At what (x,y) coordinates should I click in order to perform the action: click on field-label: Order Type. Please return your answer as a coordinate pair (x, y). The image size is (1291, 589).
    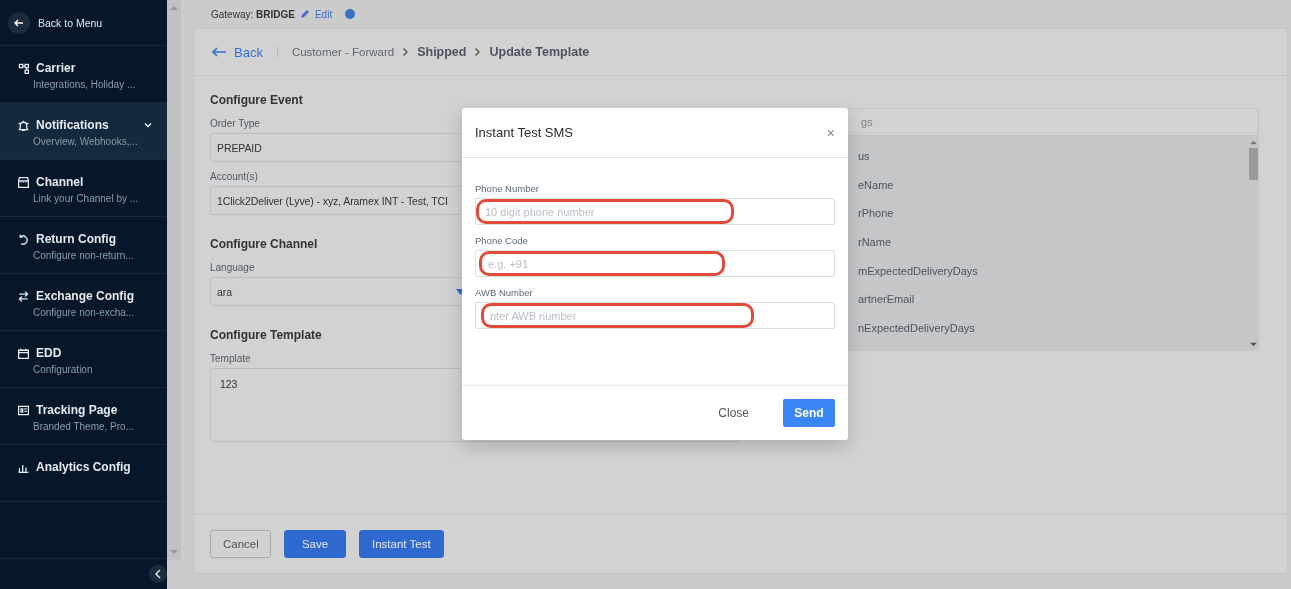
    Looking at the image, I should click on (235, 123).